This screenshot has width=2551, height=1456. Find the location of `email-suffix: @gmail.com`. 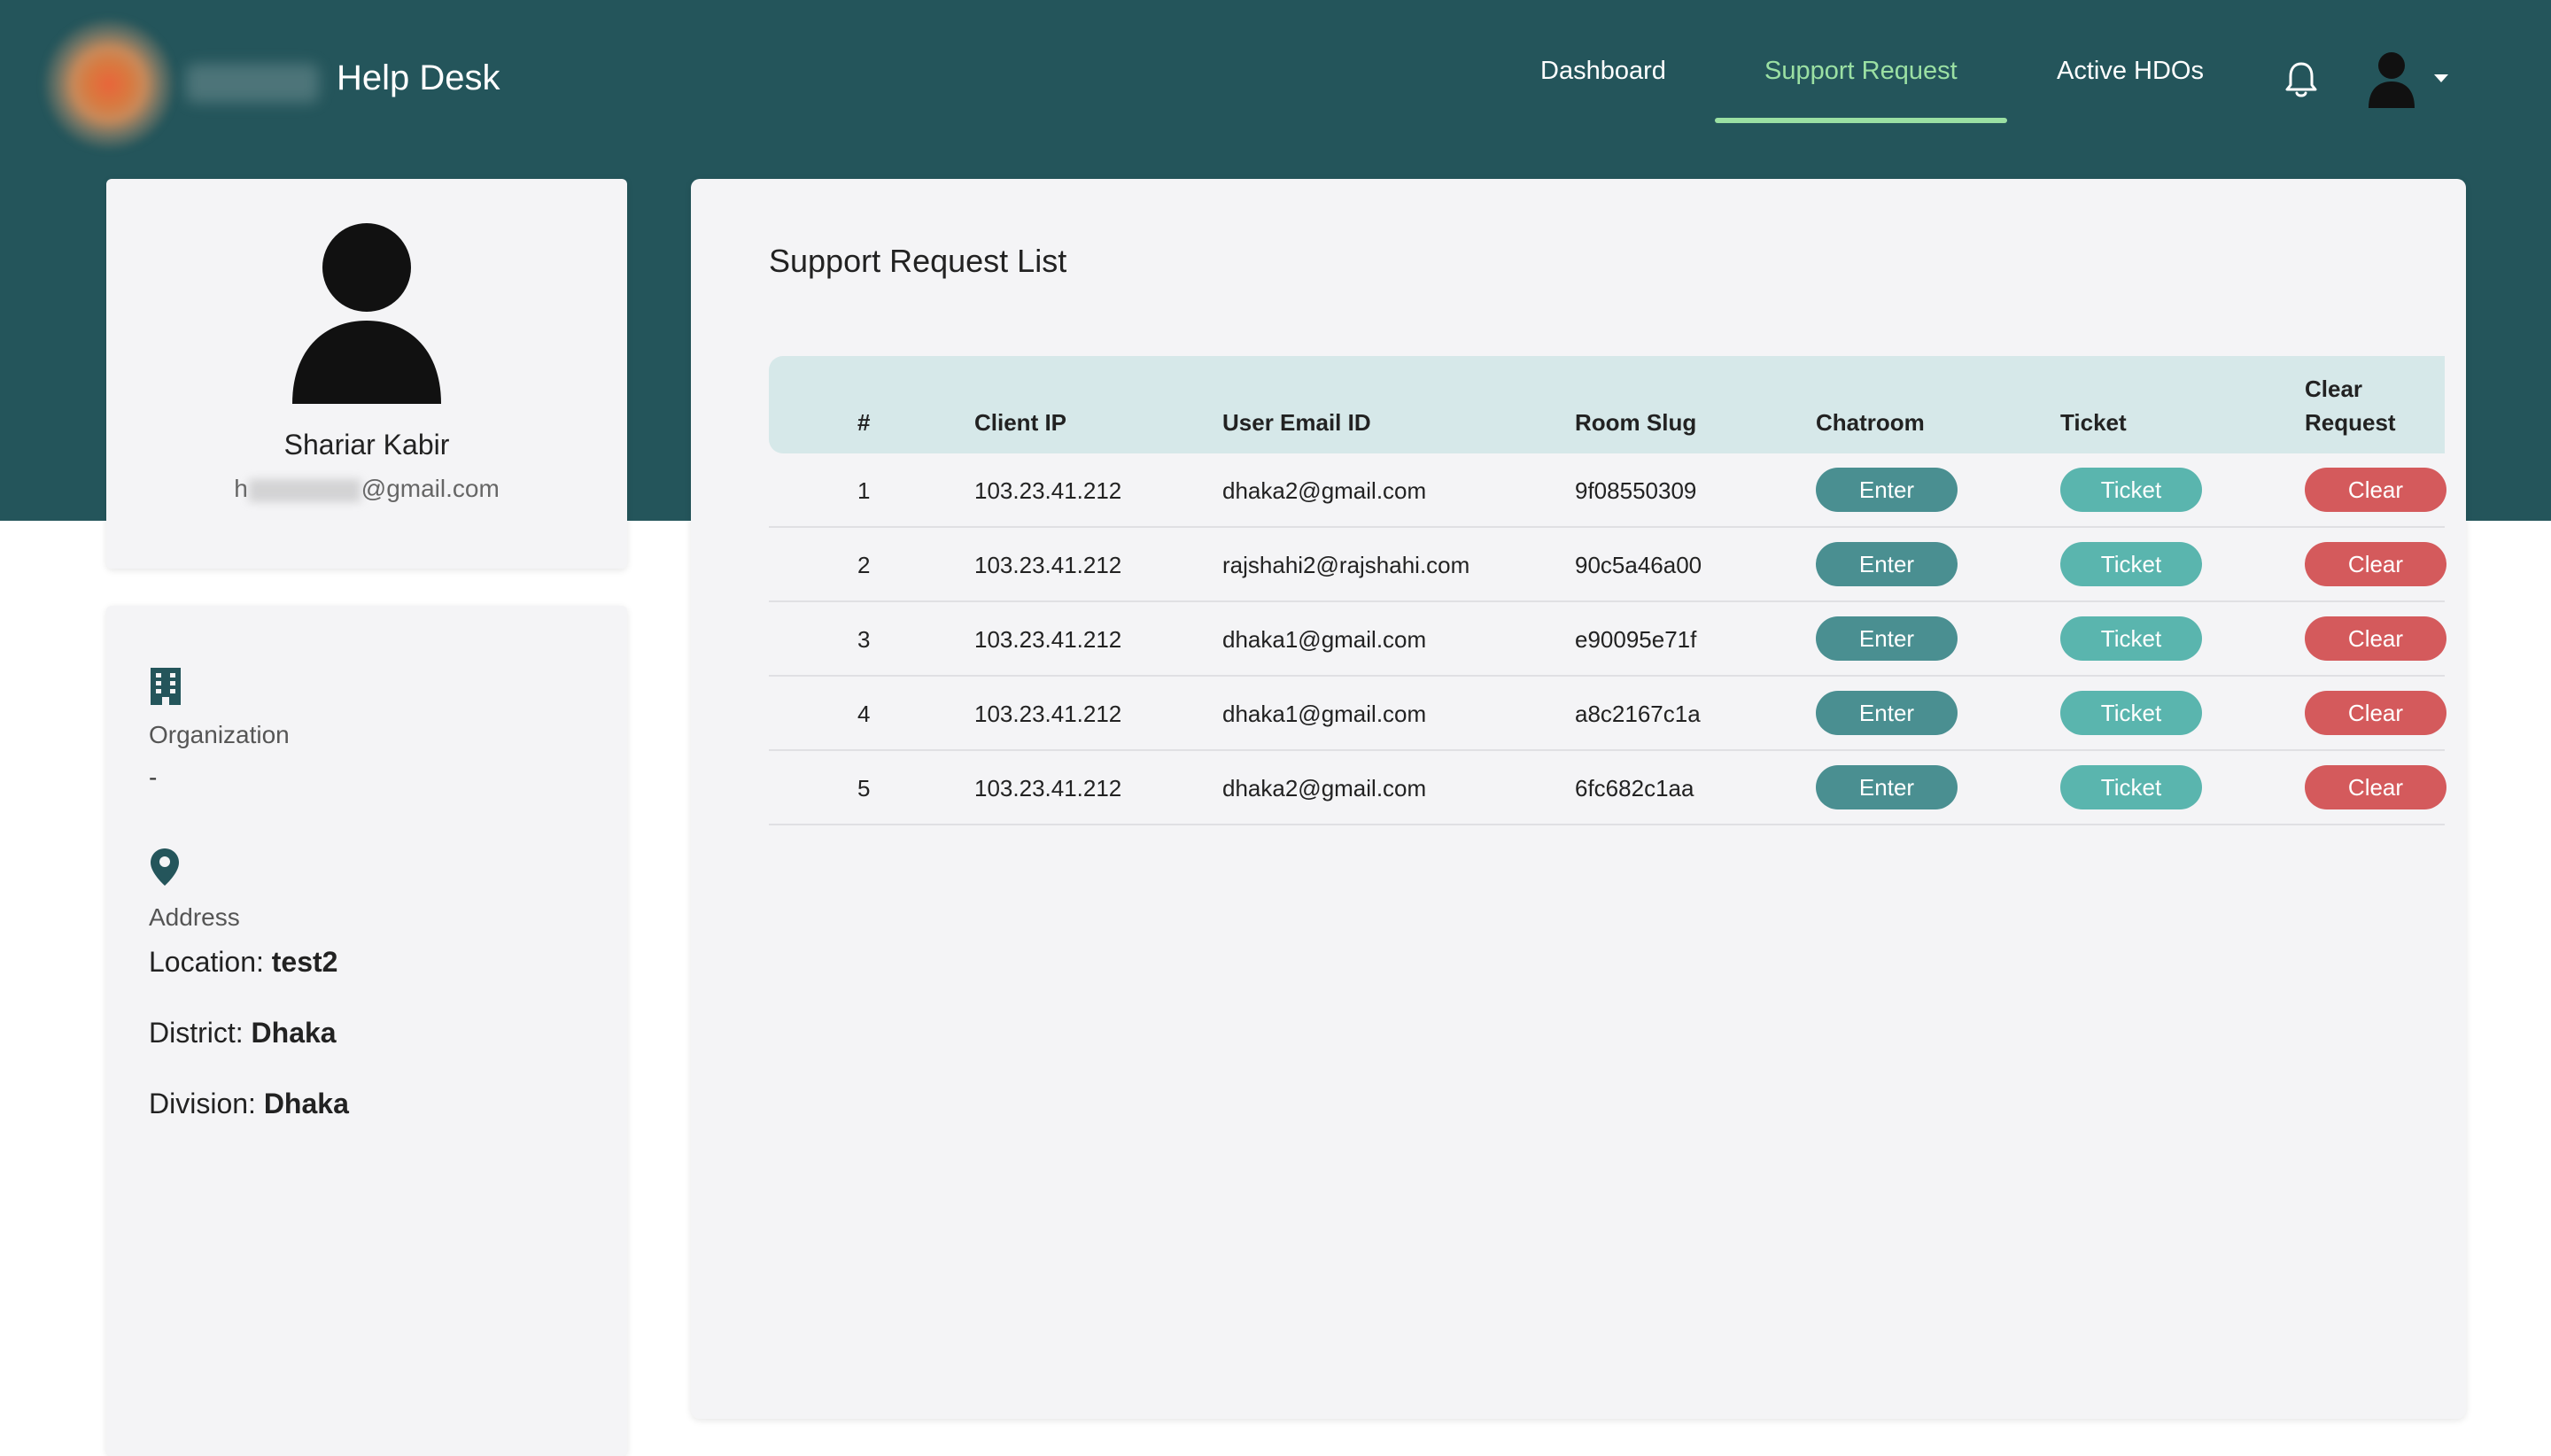

email-suffix: @gmail.com is located at coordinates (430, 489).